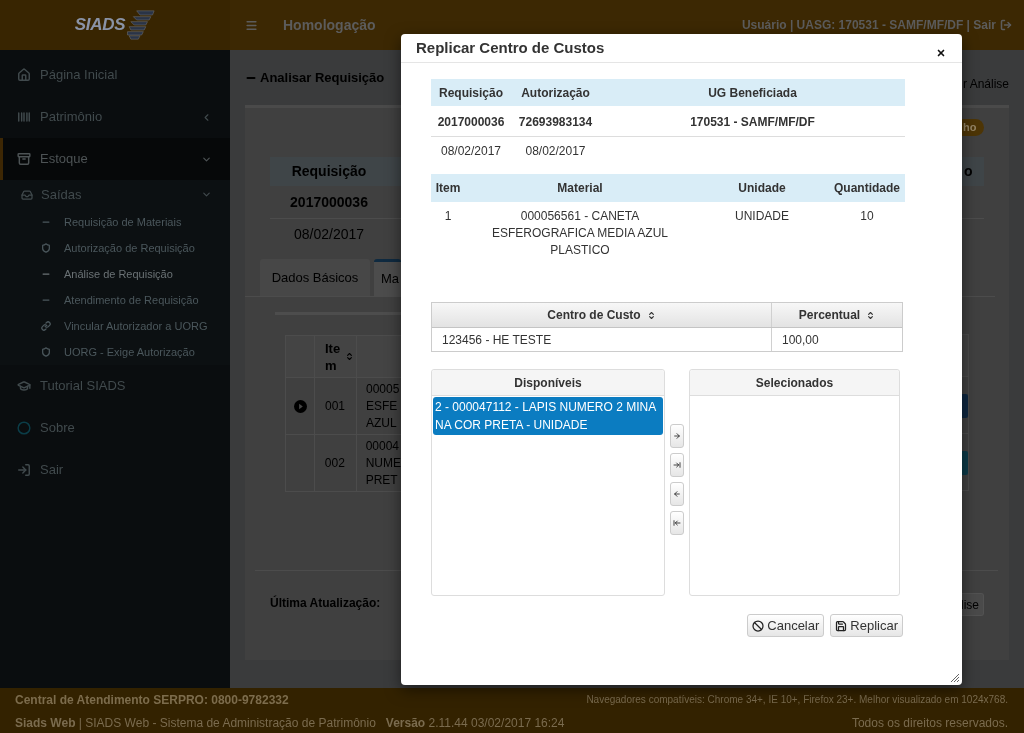 This screenshot has height=733, width=1024. I want to click on column-header: Autorização, so click(555, 93).